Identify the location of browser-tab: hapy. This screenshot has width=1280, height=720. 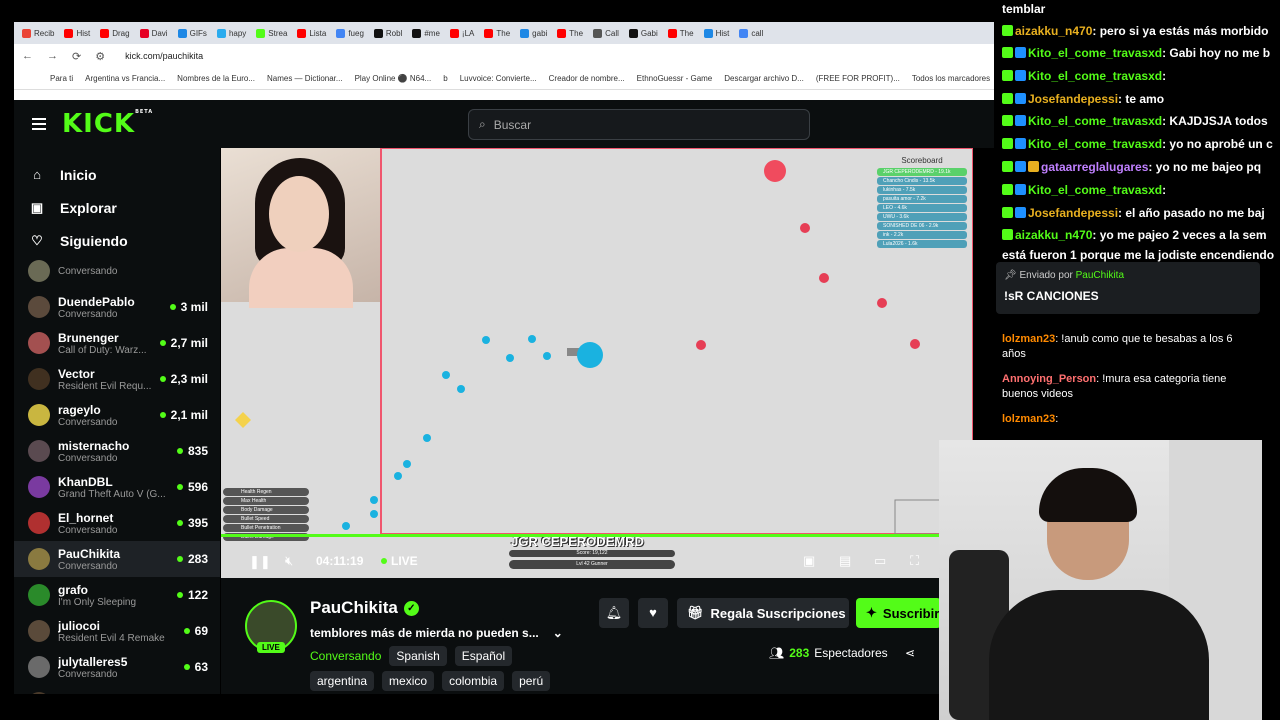
(231, 33).